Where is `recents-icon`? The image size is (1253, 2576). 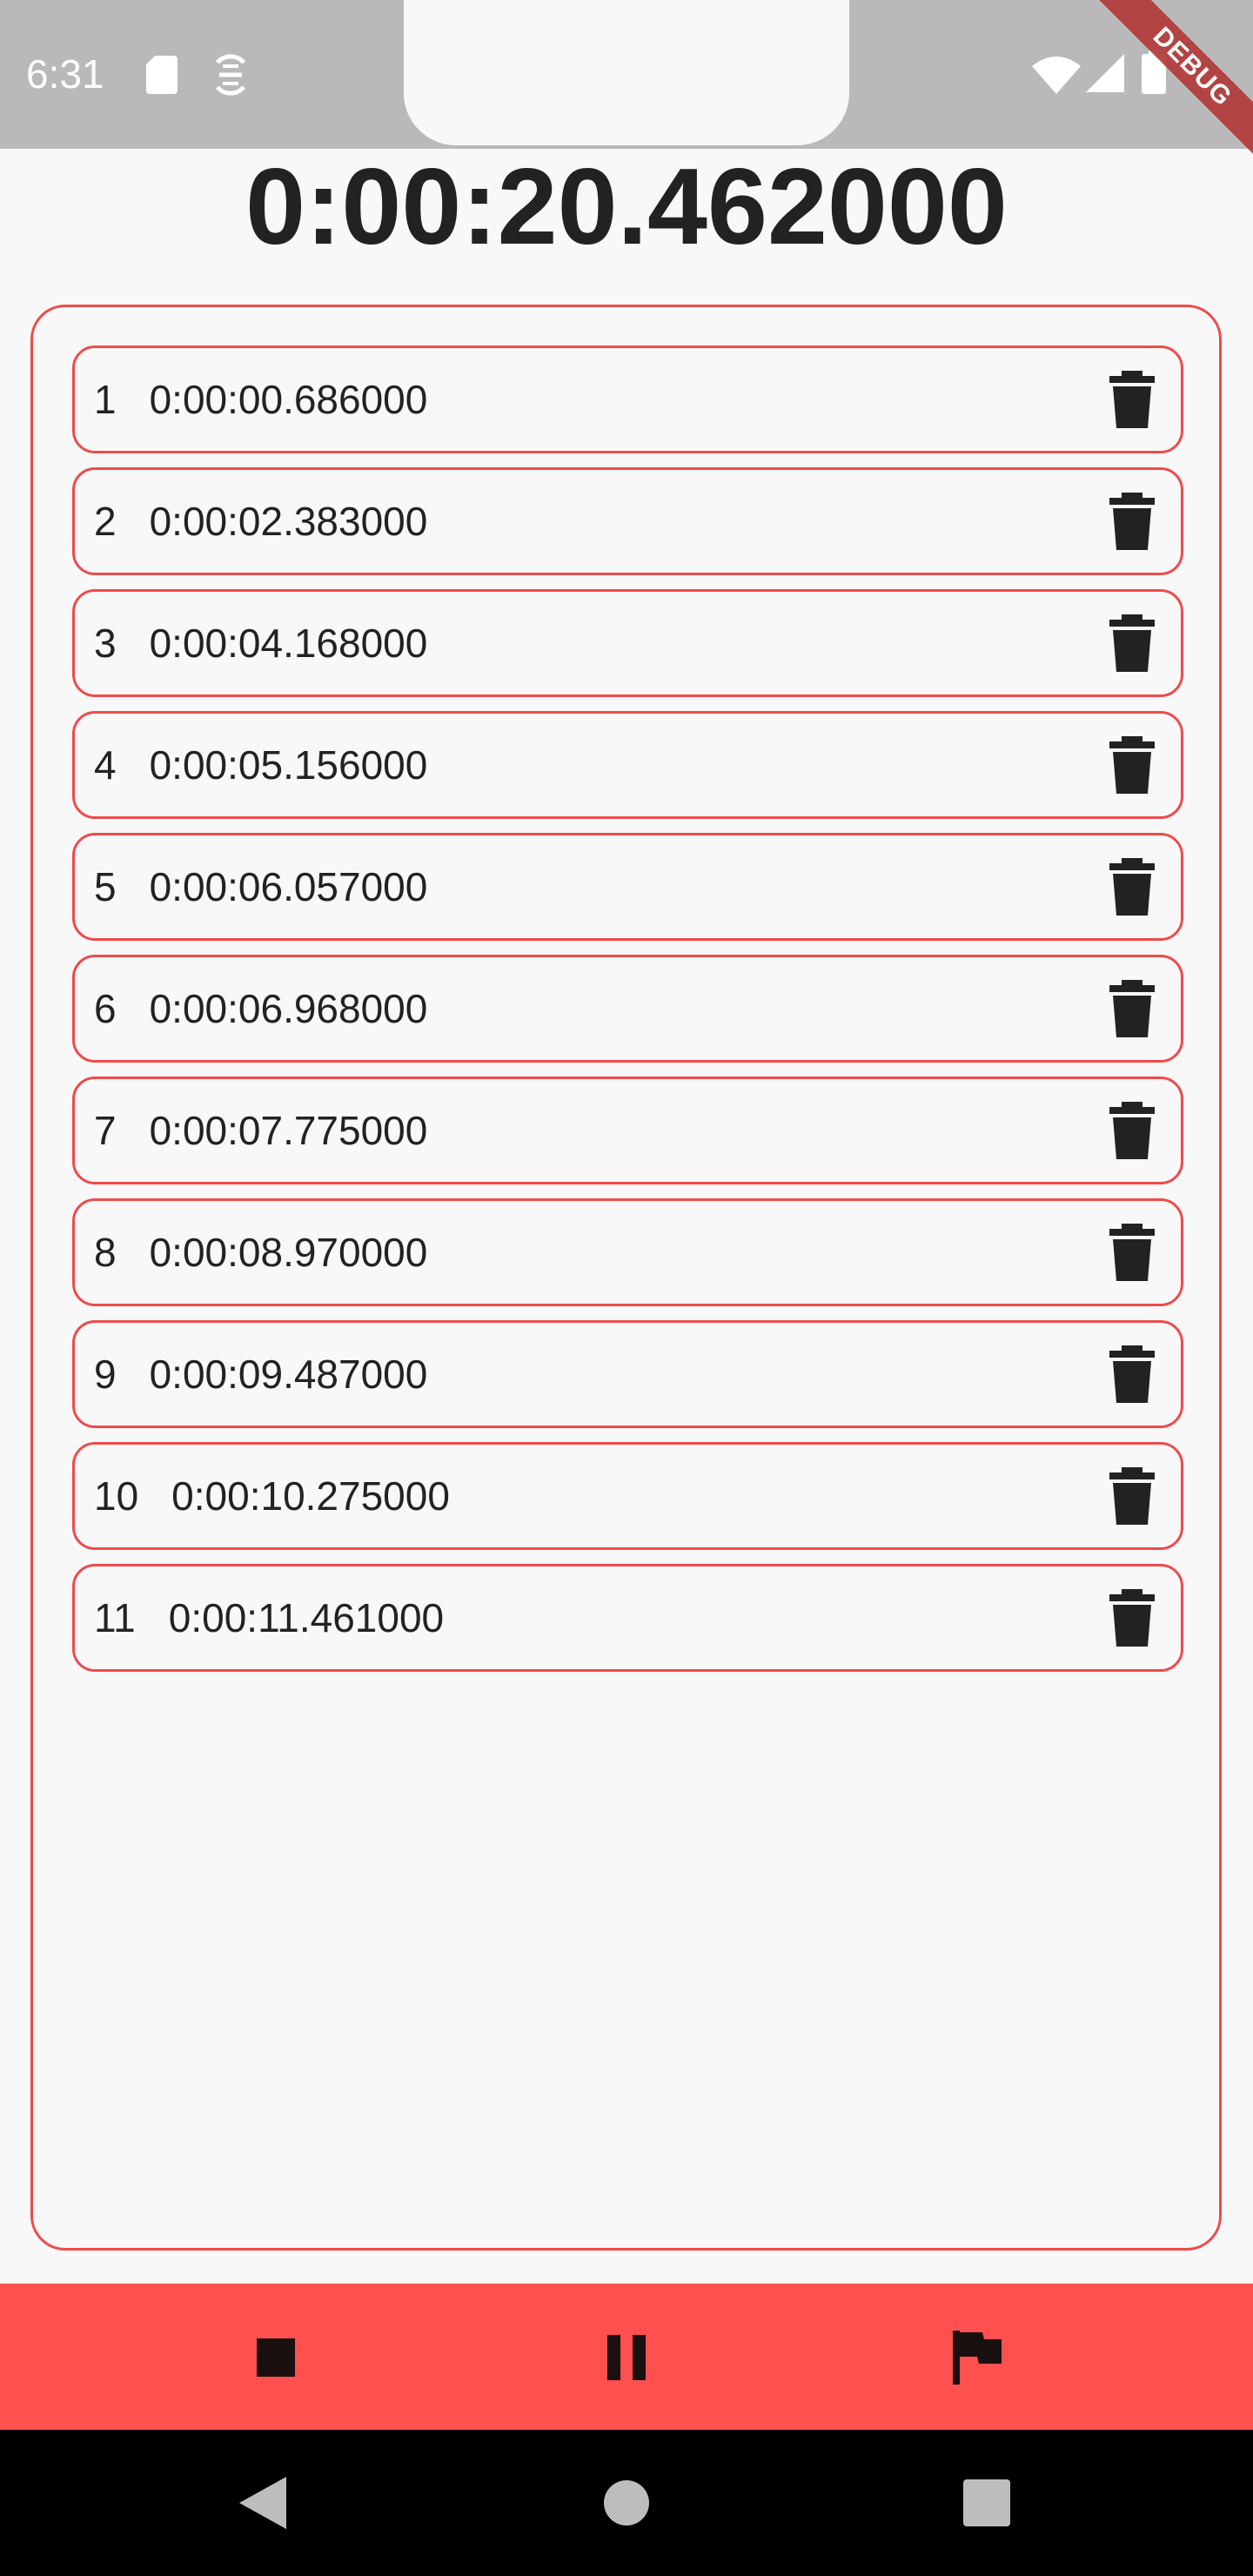
recents-icon is located at coordinates (986, 2502).